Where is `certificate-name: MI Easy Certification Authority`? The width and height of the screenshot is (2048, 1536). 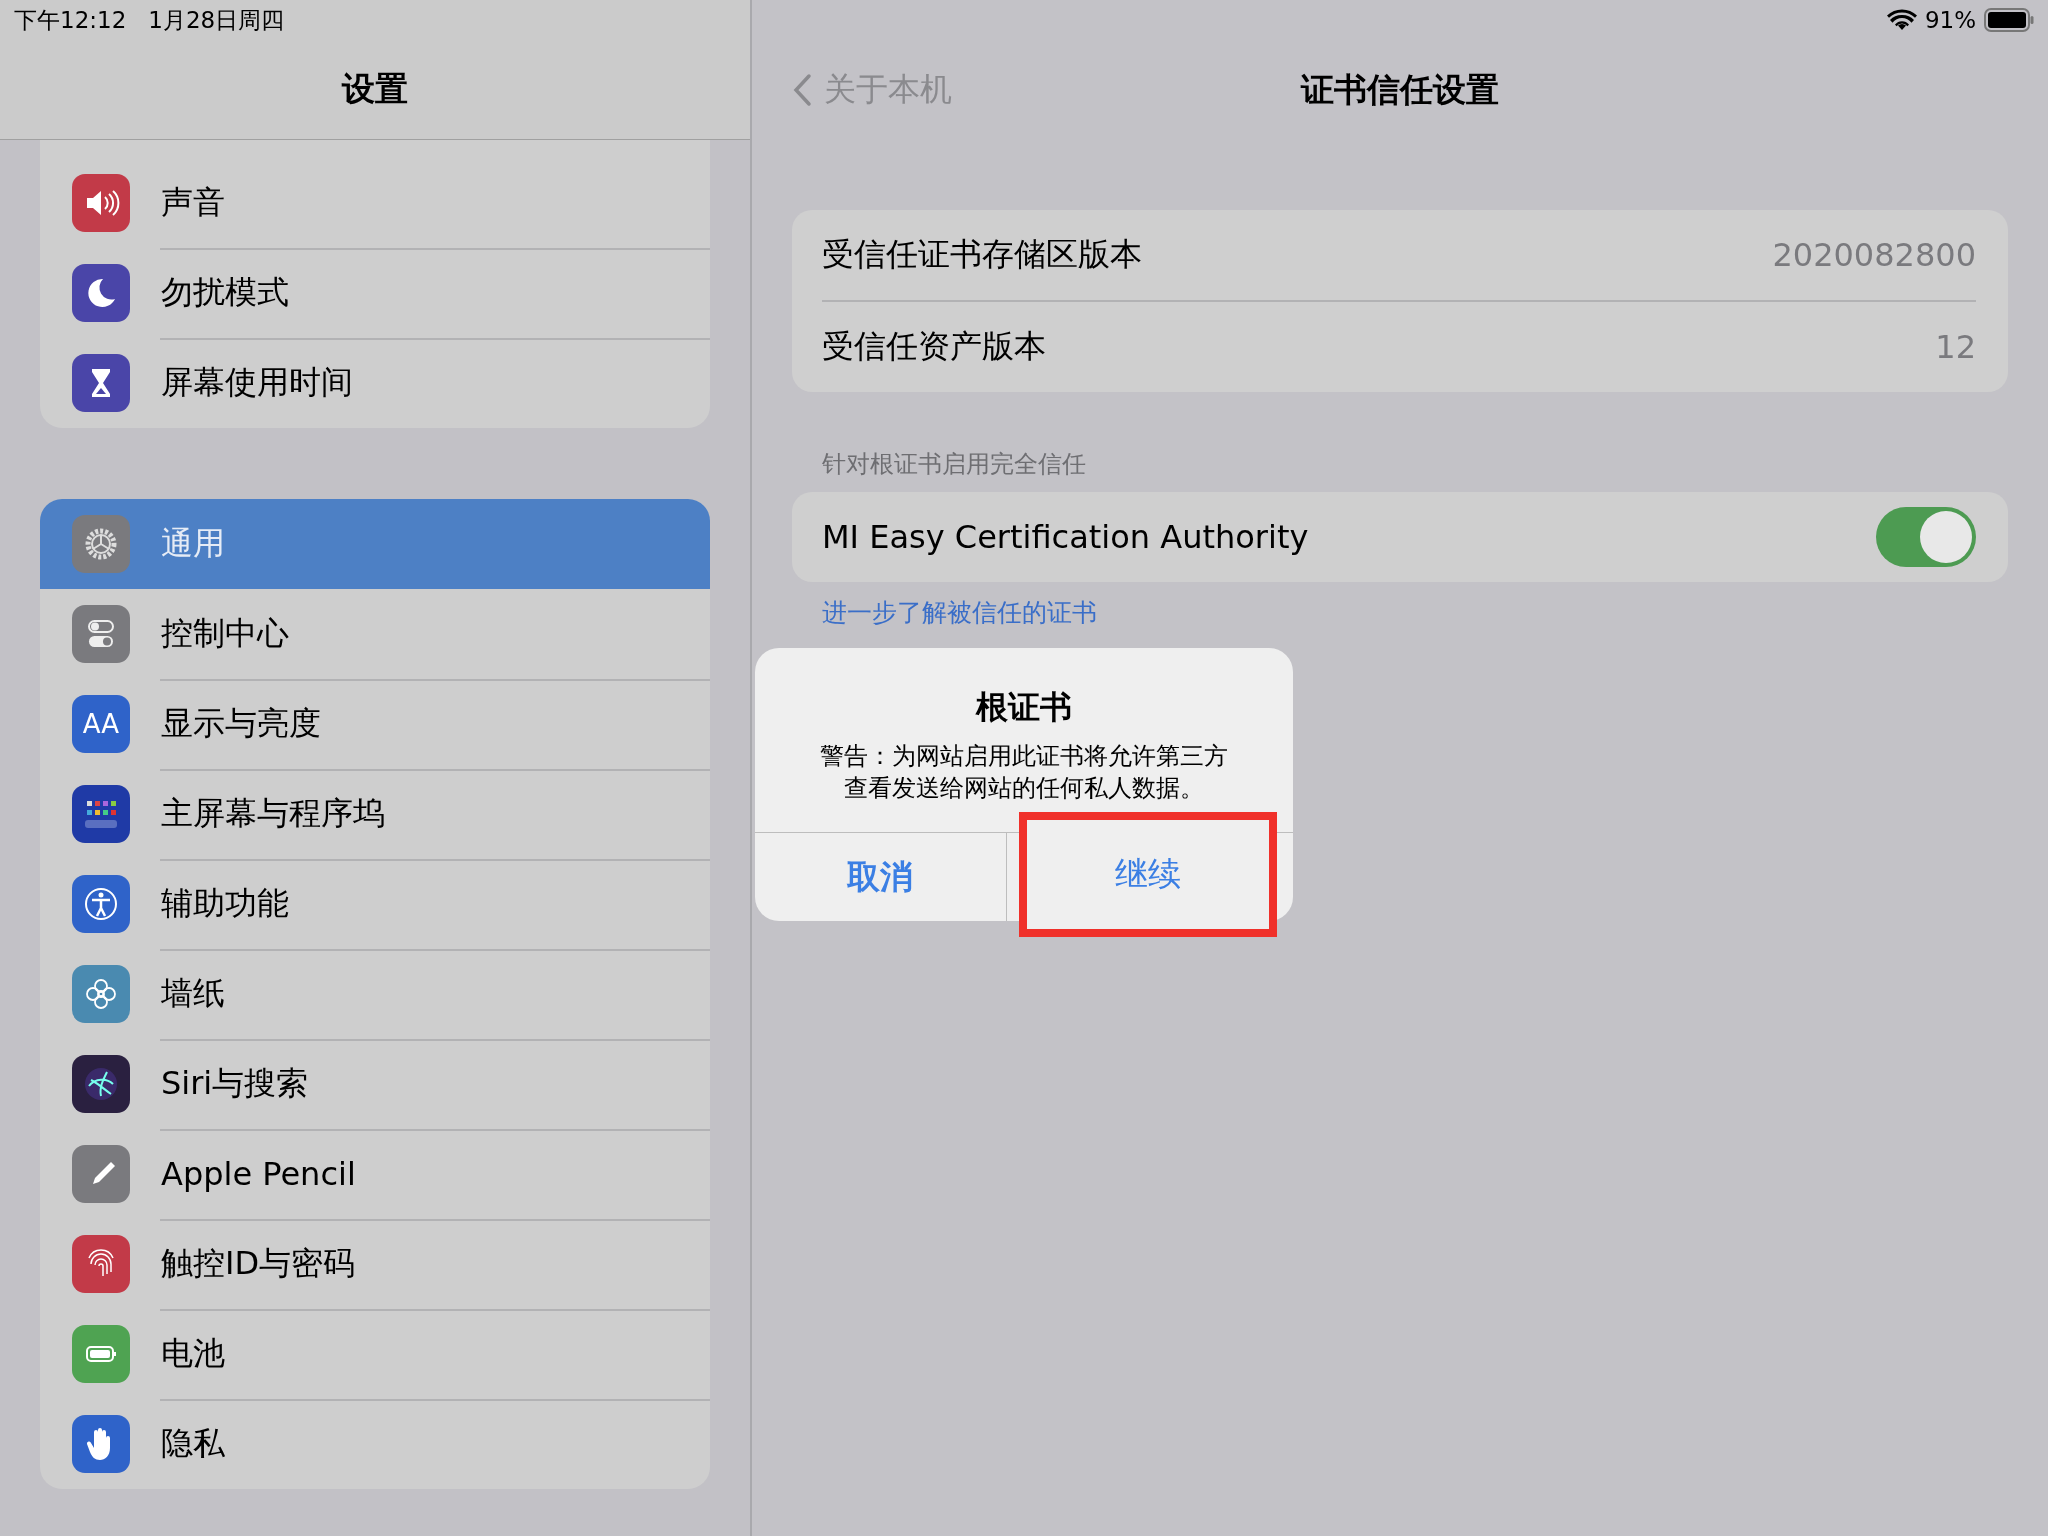
certificate-name: MI Easy Certification Authority is located at coordinates (1065, 537).